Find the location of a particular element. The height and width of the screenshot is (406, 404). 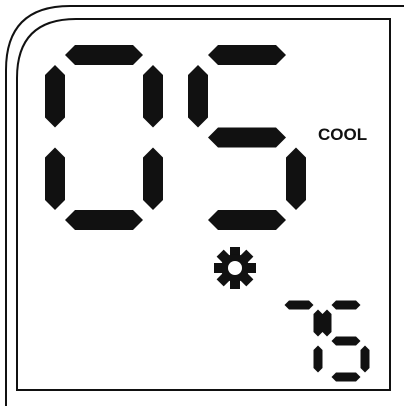

mode-label: COOL is located at coordinates (342, 134).